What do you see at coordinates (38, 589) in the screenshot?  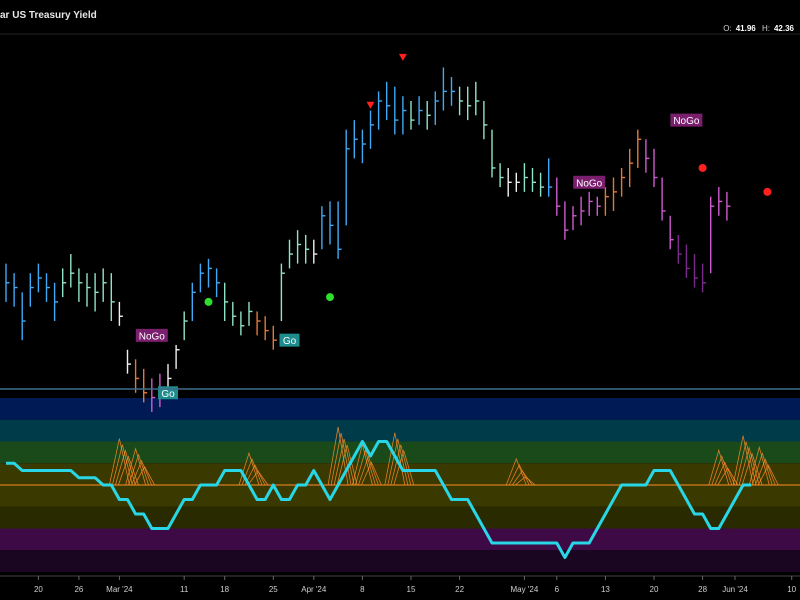 I see `x-tick-label-0: 20` at bounding box center [38, 589].